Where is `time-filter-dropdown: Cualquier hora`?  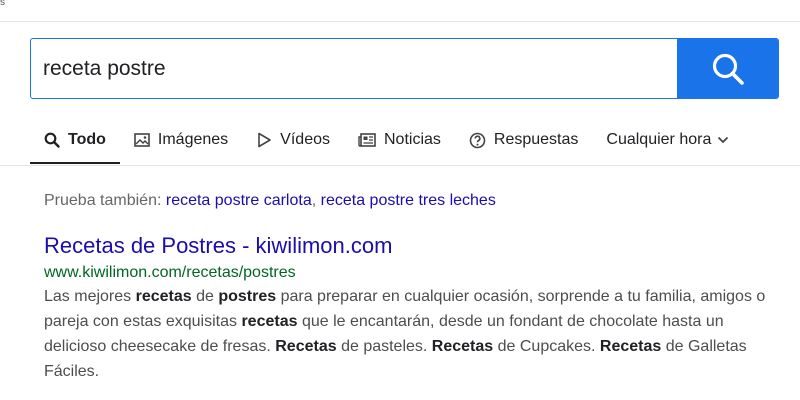
time-filter-dropdown: Cualquier hora is located at coordinates (667, 140).